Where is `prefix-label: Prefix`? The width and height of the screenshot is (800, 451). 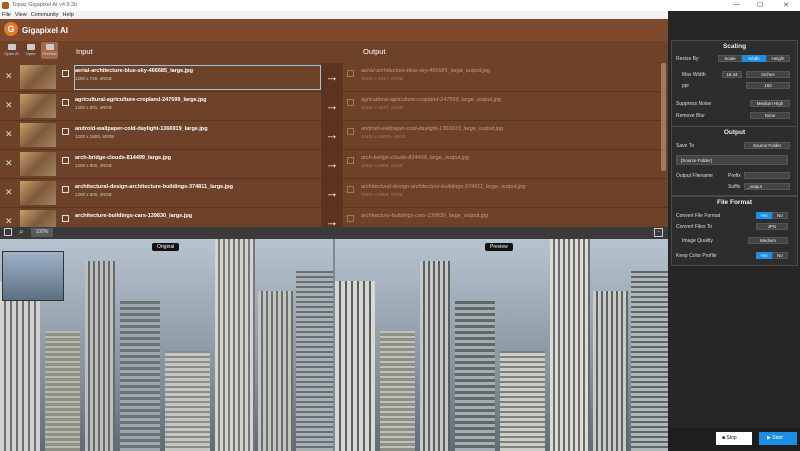
prefix-label: Prefix is located at coordinates (734, 176).